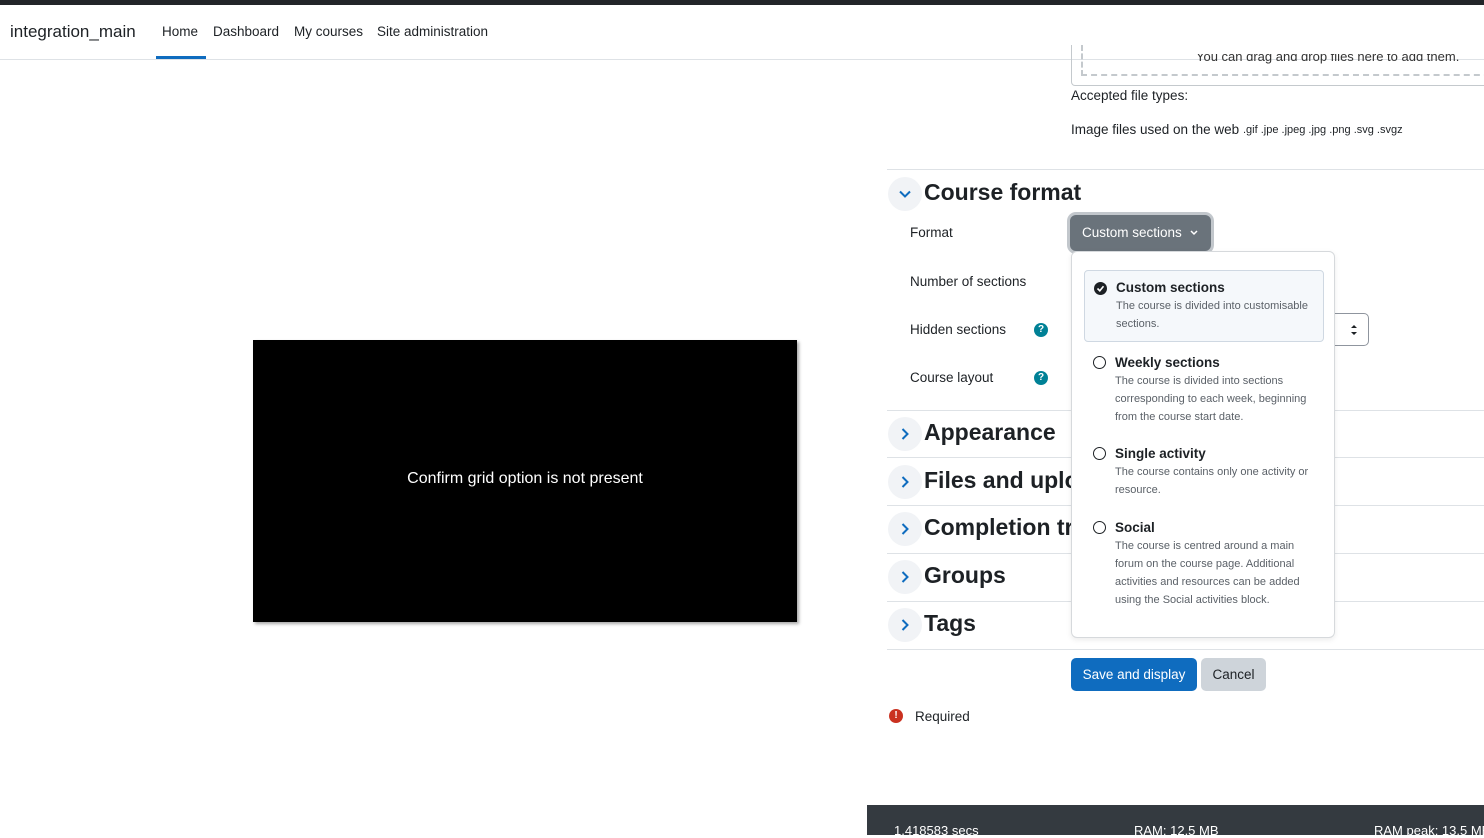  What do you see at coordinates (979, 625) in the screenshot?
I see `section-tags-header: Tags` at bounding box center [979, 625].